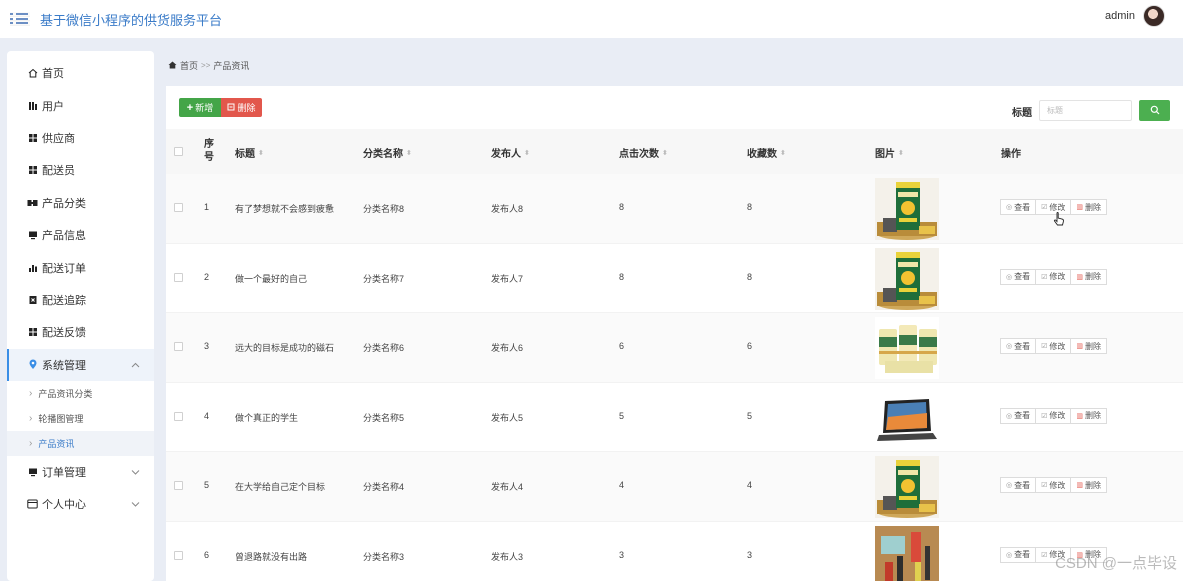 The image size is (1183, 581). Describe the element at coordinates (622, 554) in the screenshot. I see `cell-clicks: 3` at that location.